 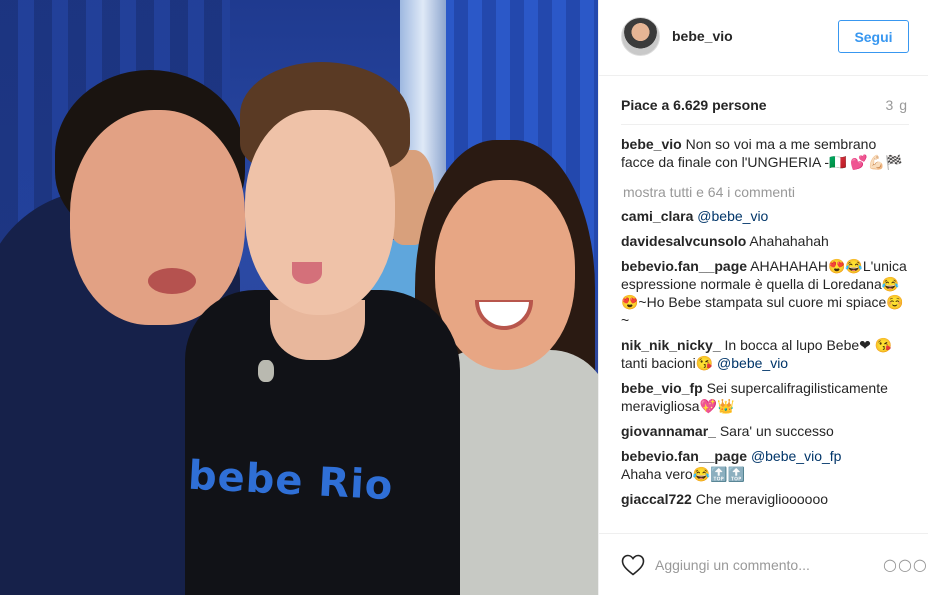 What do you see at coordinates (651, 144) in the screenshot?
I see `caption-username: bebe_vio` at bounding box center [651, 144].